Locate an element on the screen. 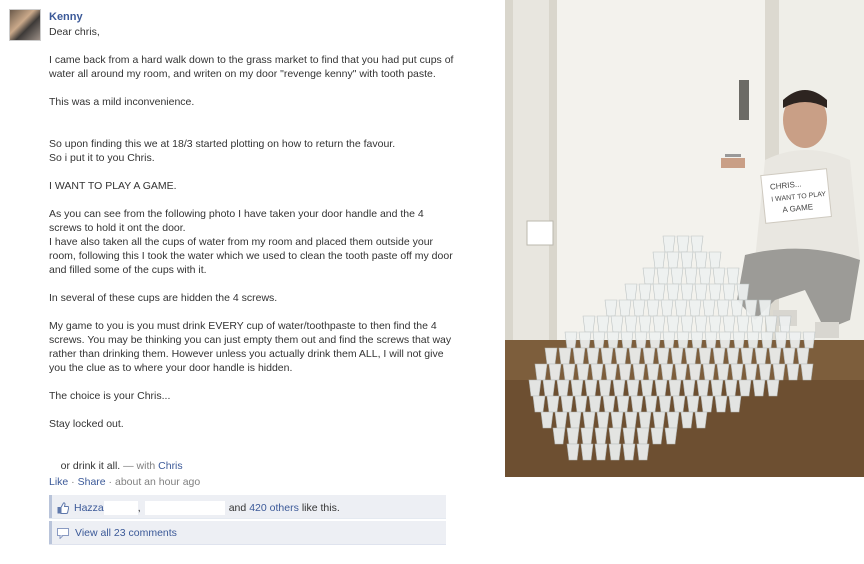 The height and width of the screenshot is (564, 864). liker-link: Hazza is located at coordinates (89, 508).